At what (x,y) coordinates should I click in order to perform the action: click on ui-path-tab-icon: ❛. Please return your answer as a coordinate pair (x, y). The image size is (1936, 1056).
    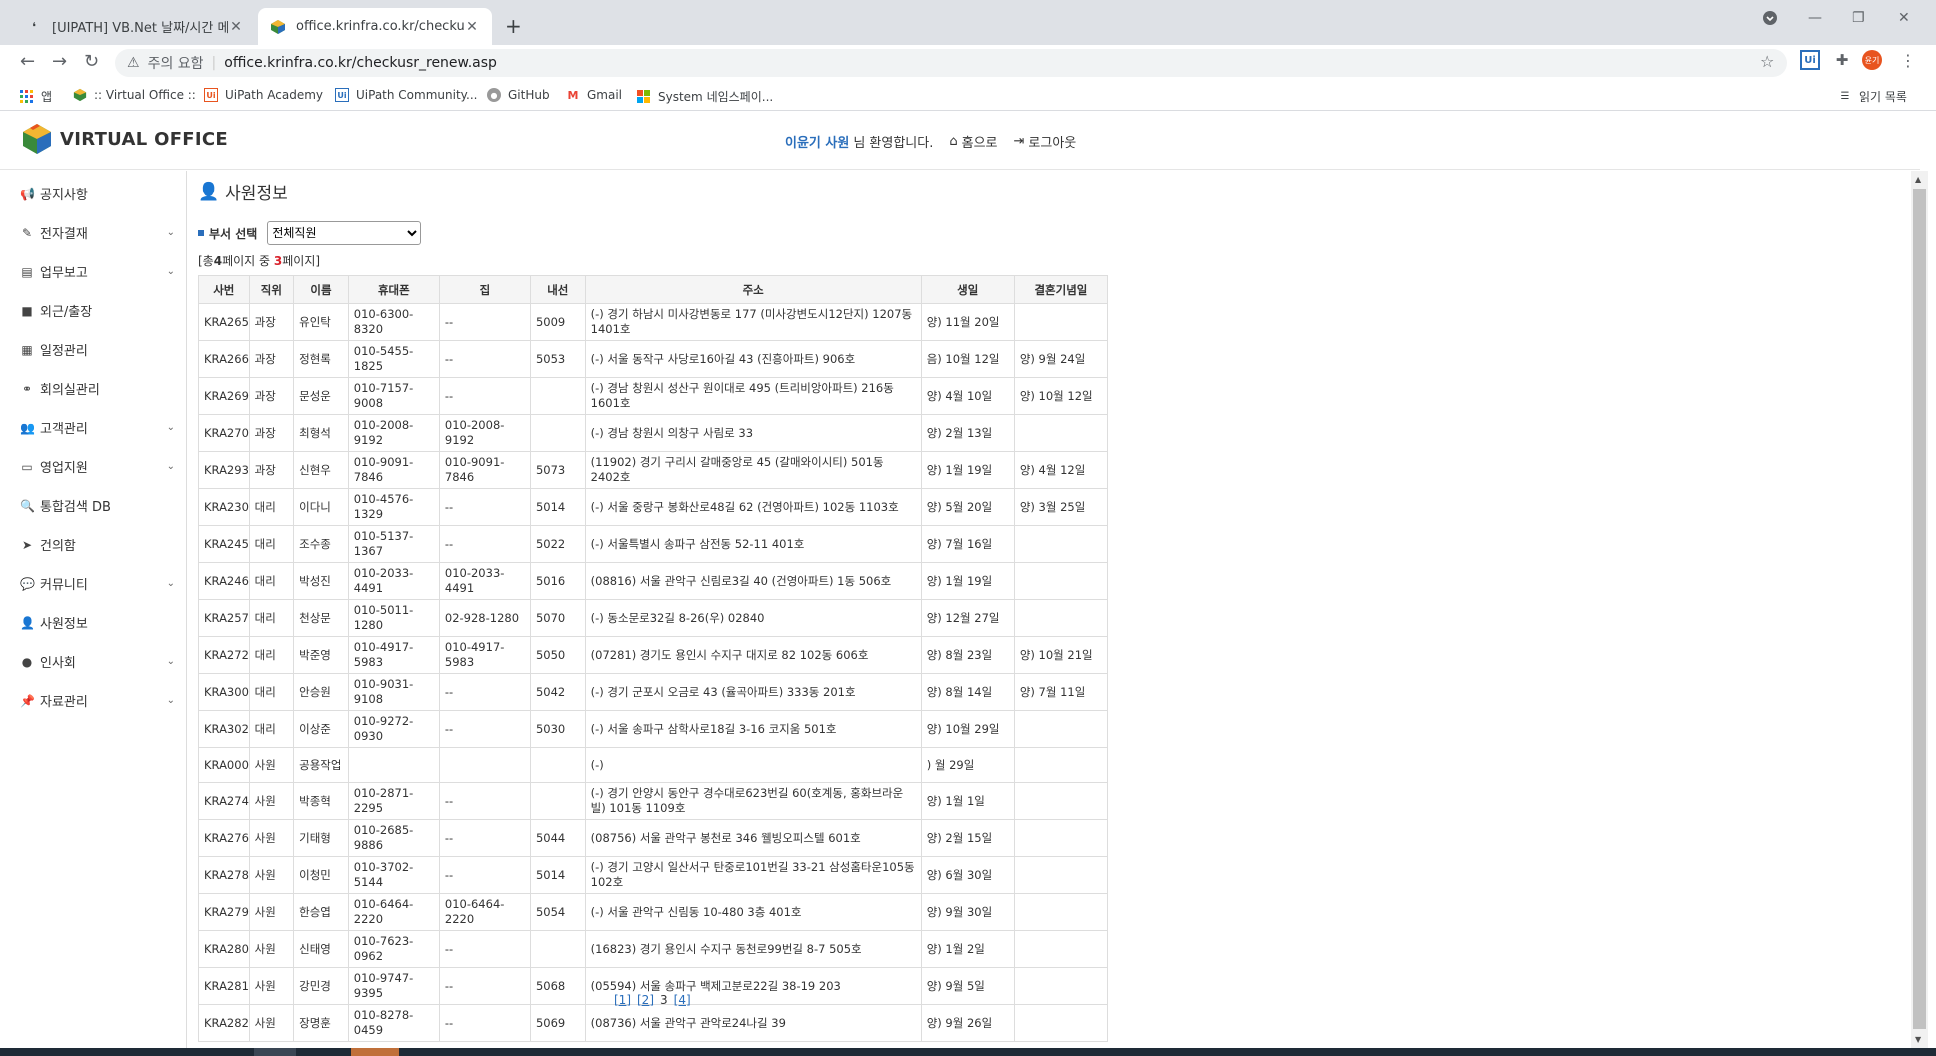
    Looking at the image, I should click on (34, 26).